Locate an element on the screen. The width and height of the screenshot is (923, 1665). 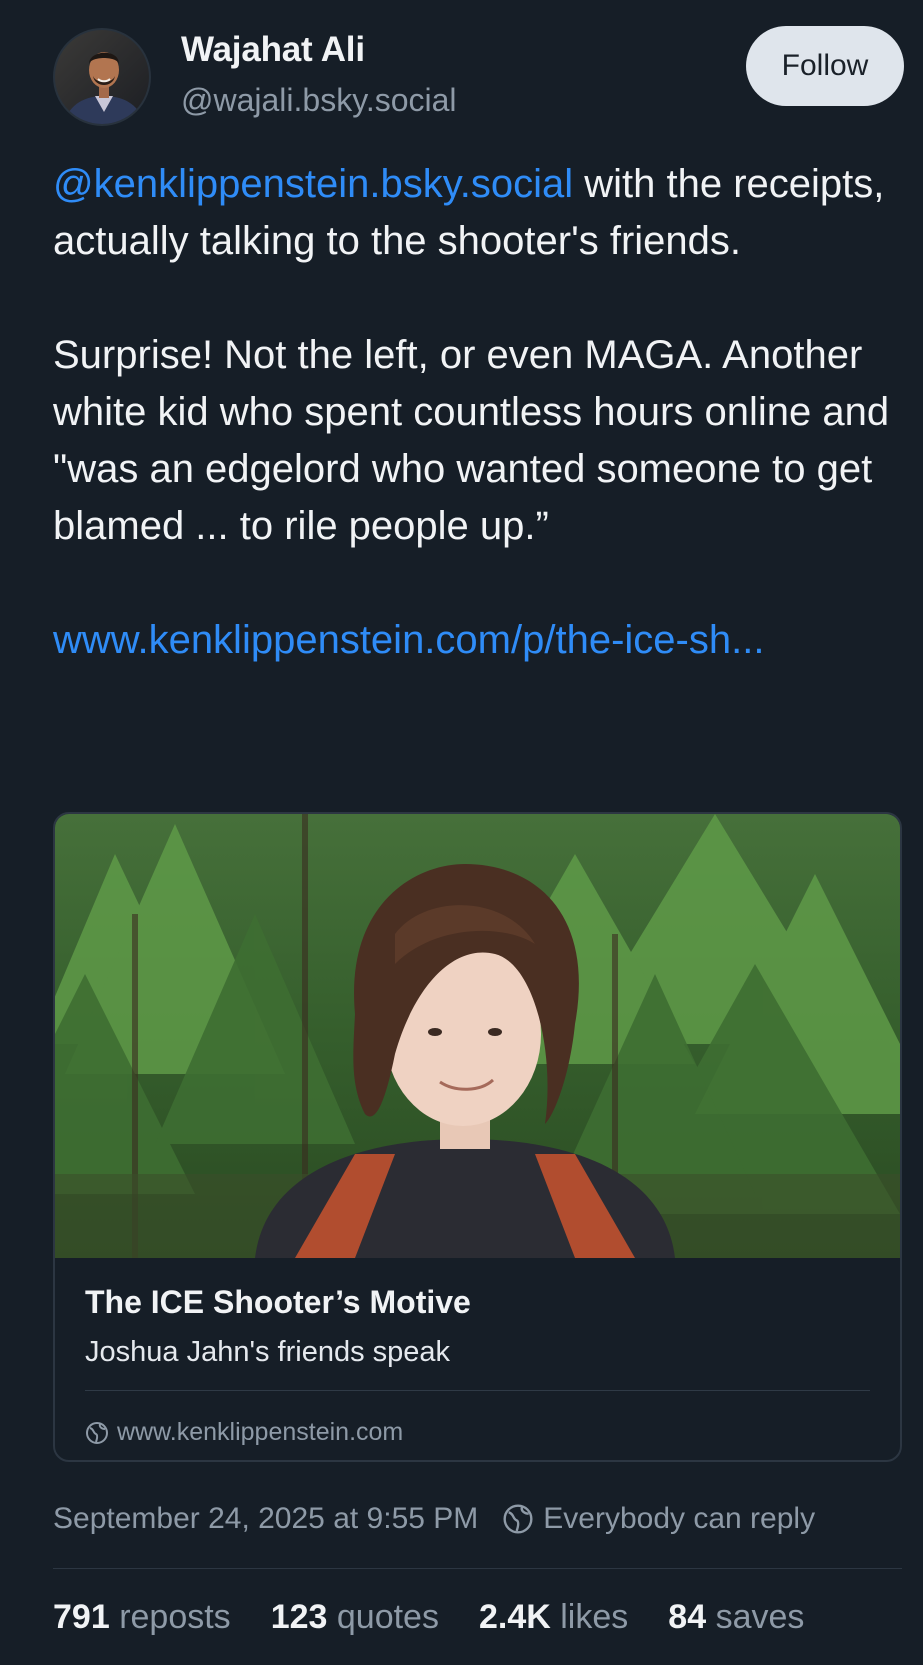
card-domain: www.kenklippenstein.com is located at coordinates (260, 1432).